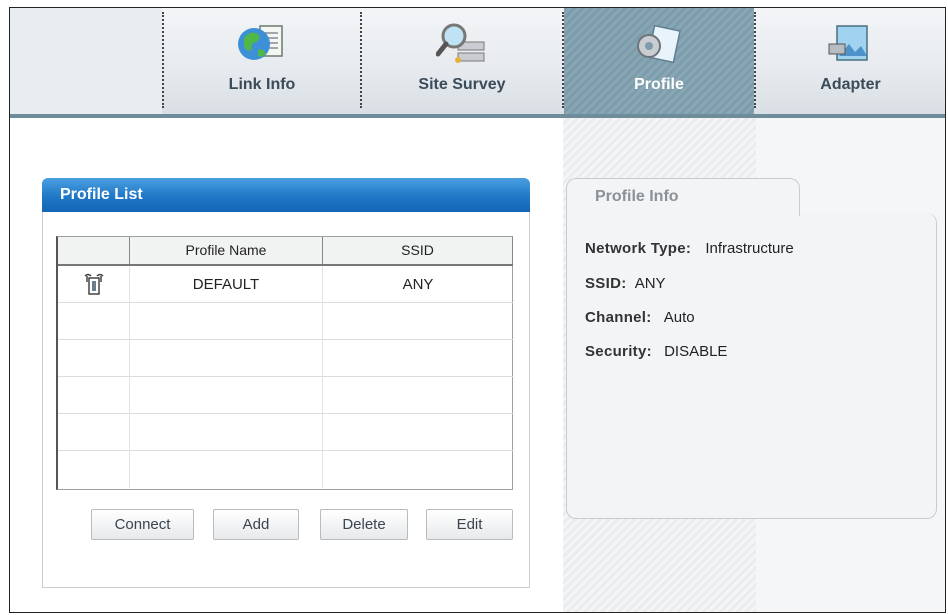 The height and width of the screenshot is (615, 948). I want to click on connected-adapter-icon, so click(93, 284).